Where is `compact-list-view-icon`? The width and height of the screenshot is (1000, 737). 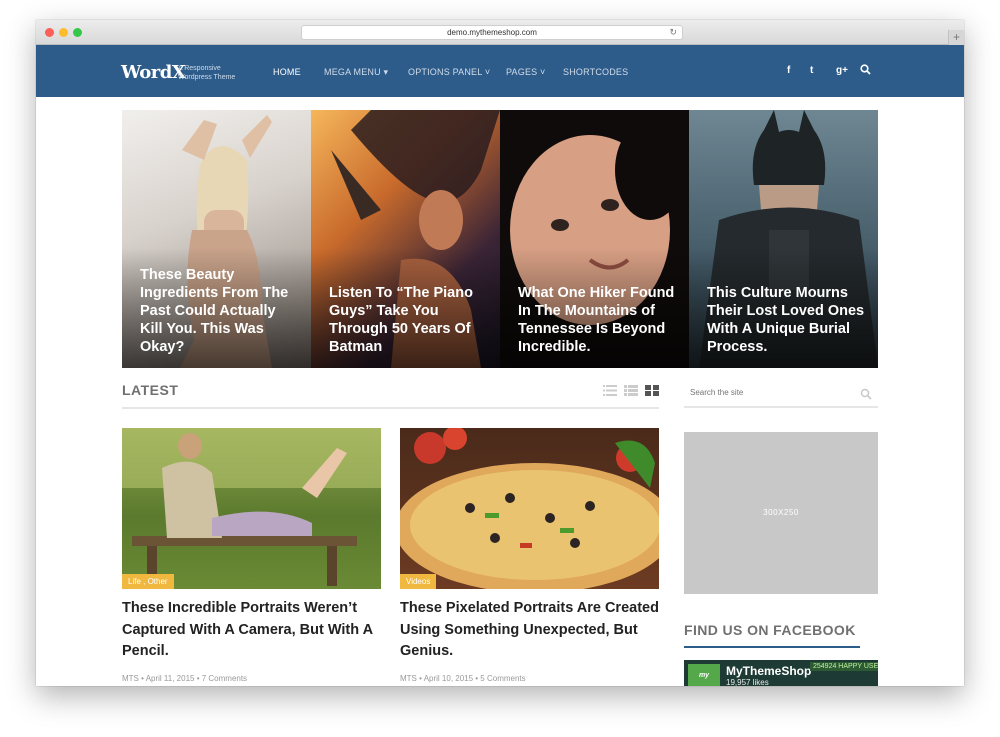 compact-list-view-icon is located at coordinates (631, 390).